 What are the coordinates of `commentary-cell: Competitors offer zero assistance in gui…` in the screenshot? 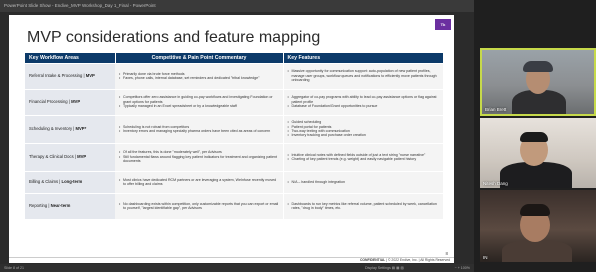 It's located at (199, 101).